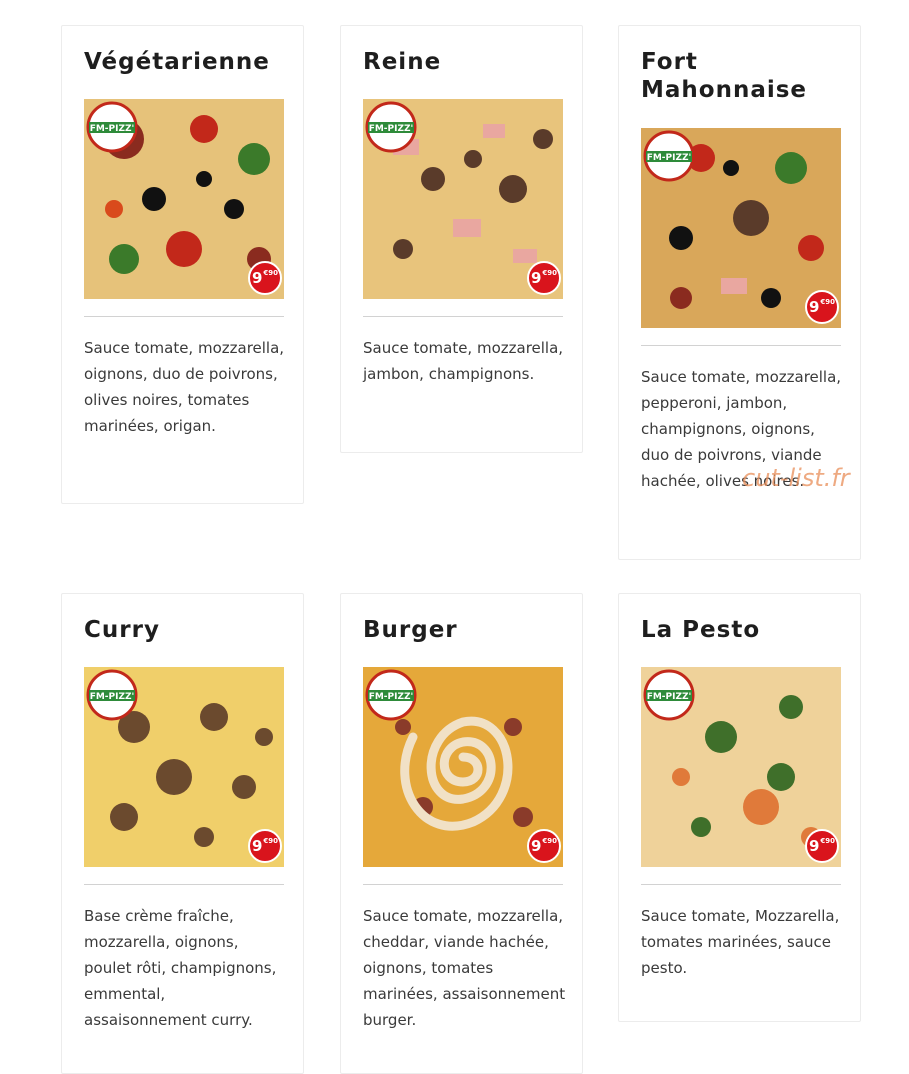 The height and width of the screenshot is (1074, 909). I want to click on pizza-title: Fort Mahonnaise, so click(724, 76).